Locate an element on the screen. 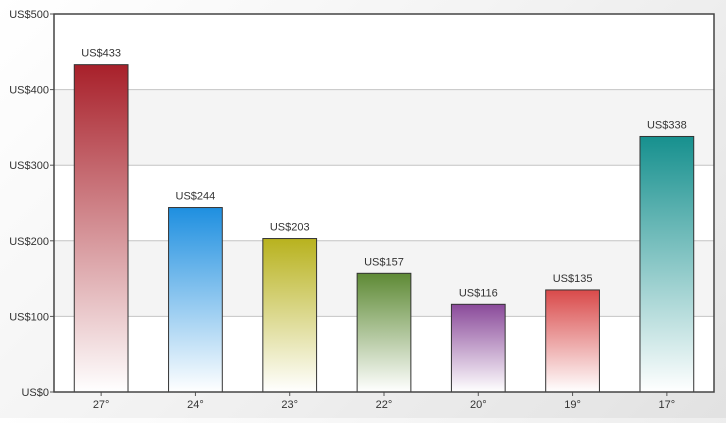 This screenshot has width=726, height=423. x-tick-label: 17° is located at coordinates (667, 405).